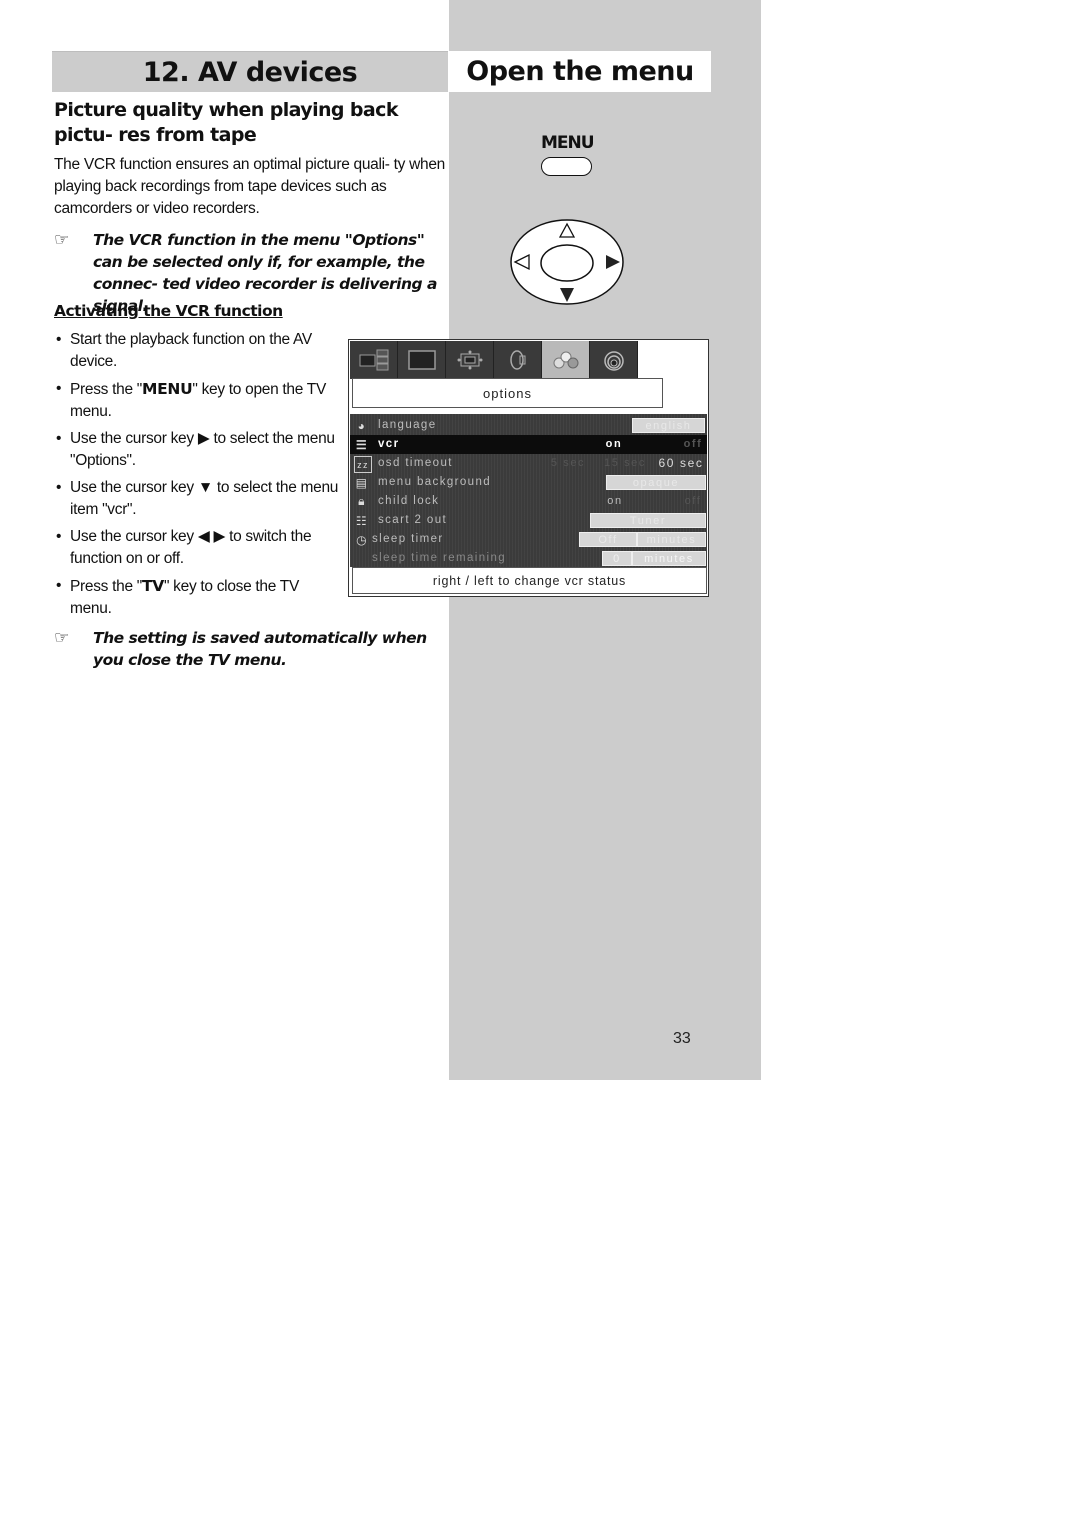  Describe the element at coordinates (415, 463) in the screenshot. I see `row-label: osd timeout` at that location.